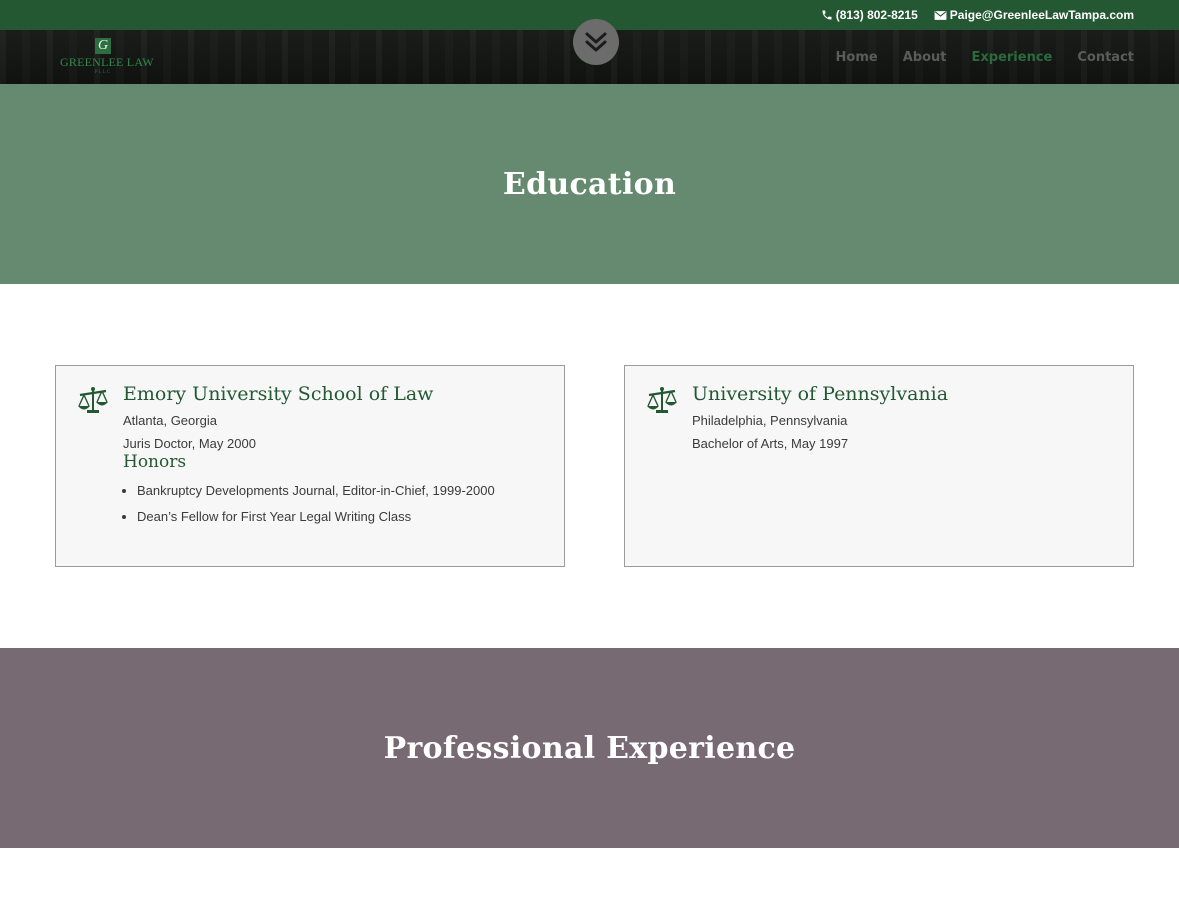  I want to click on school-name: Emory University School of Law, so click(278, 394).